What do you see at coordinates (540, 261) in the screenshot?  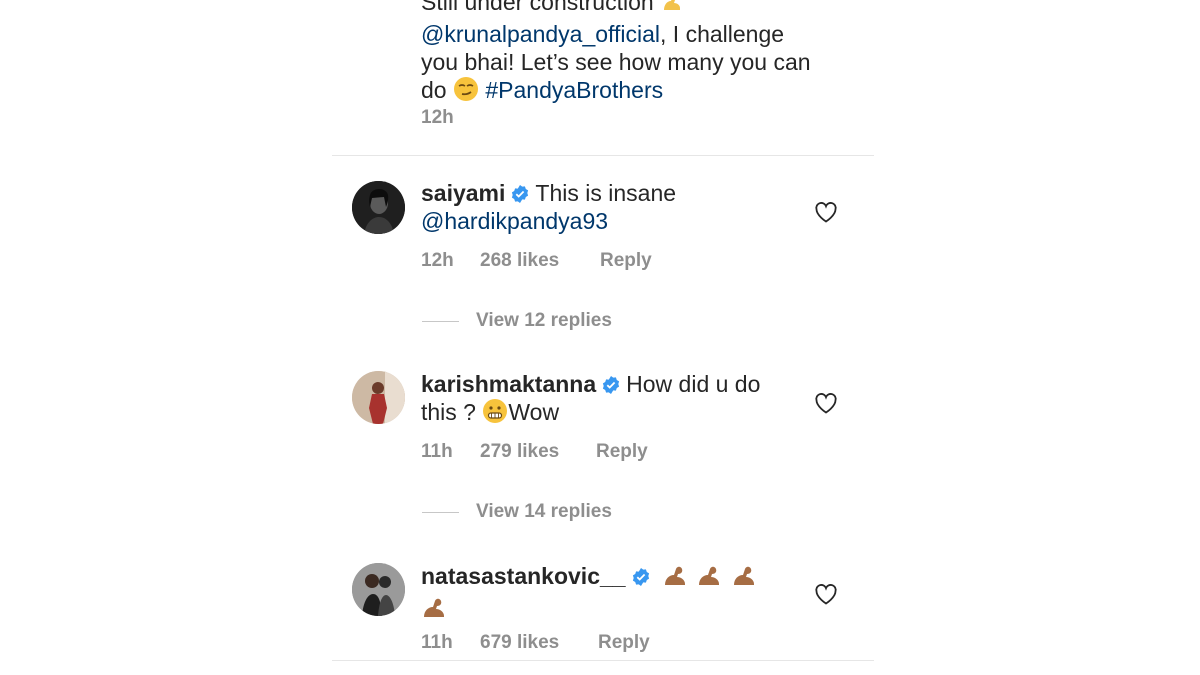 I see `like-count: 268 likes` at bounding box center [540, 261].